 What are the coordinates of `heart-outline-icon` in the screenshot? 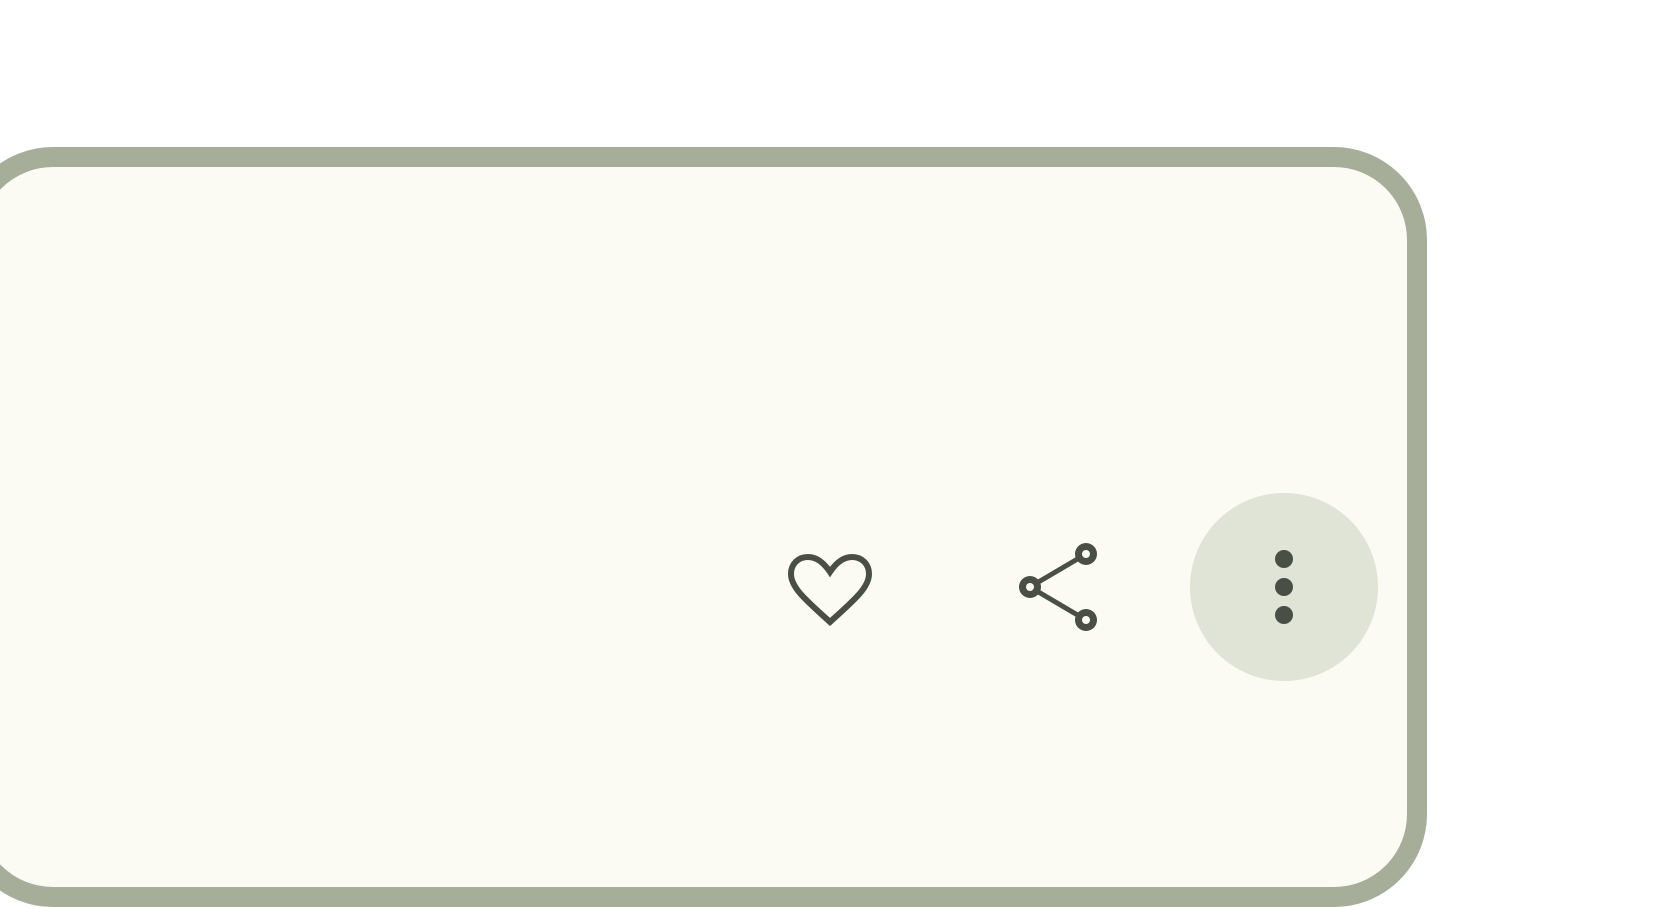 It's located at (830, 588).